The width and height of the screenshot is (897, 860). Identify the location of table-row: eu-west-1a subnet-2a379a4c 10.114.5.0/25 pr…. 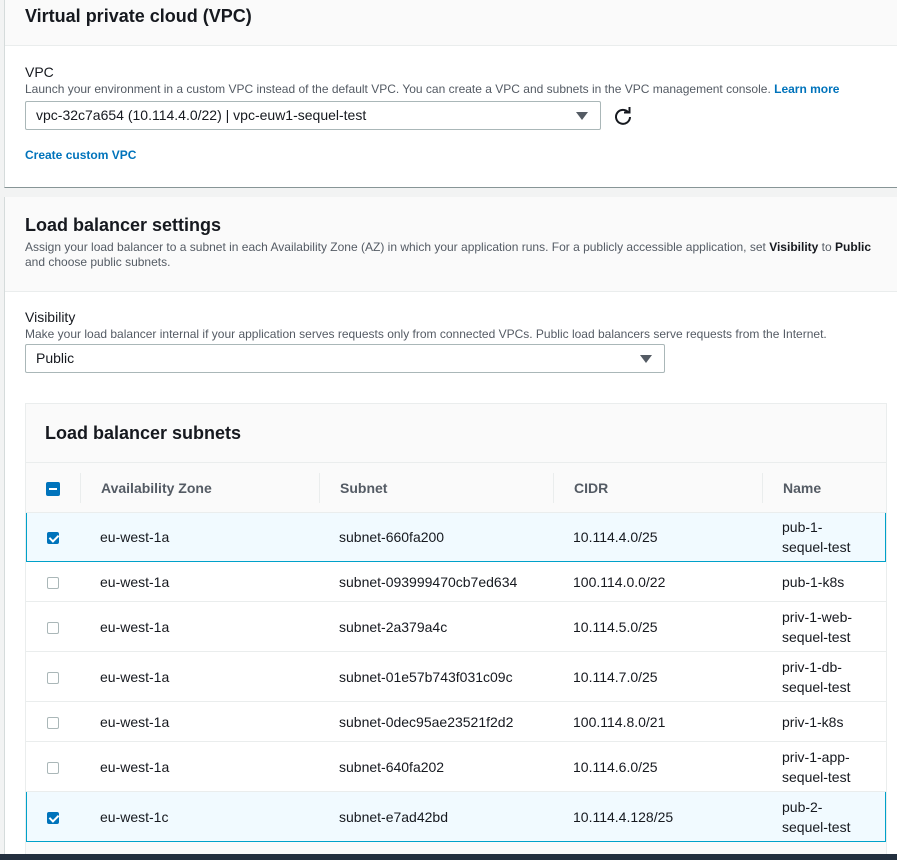
(456, 626).